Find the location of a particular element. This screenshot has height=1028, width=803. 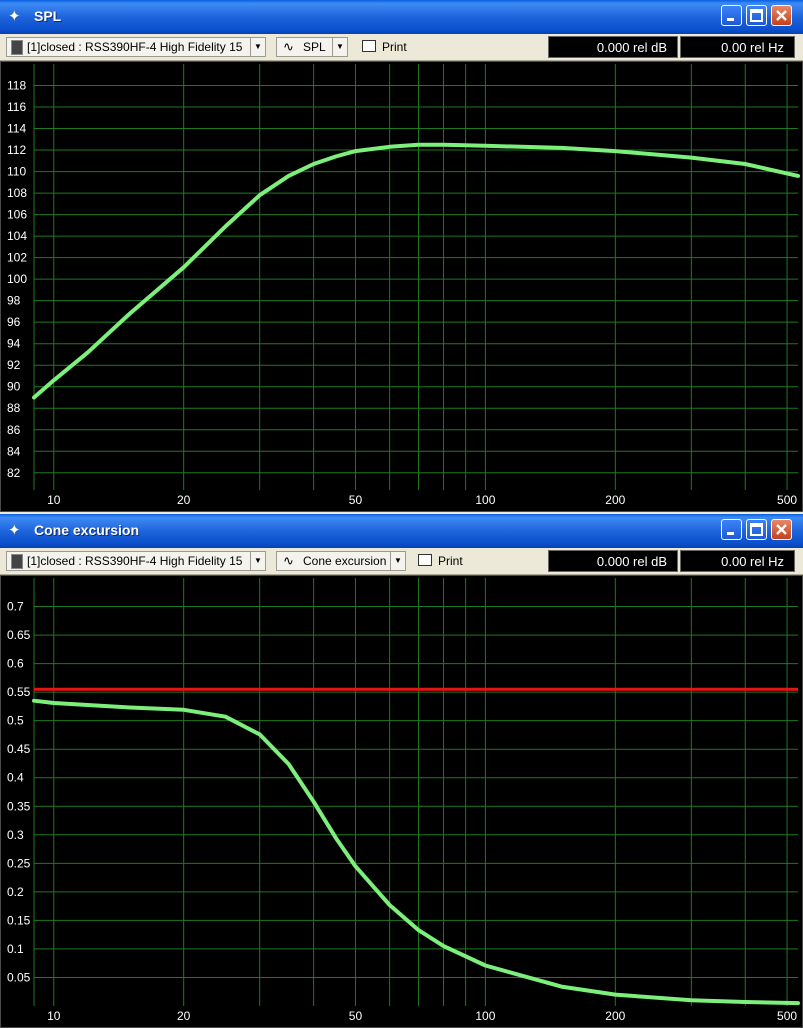

y-tick-label: 82 is located at coordinates (14, 473).